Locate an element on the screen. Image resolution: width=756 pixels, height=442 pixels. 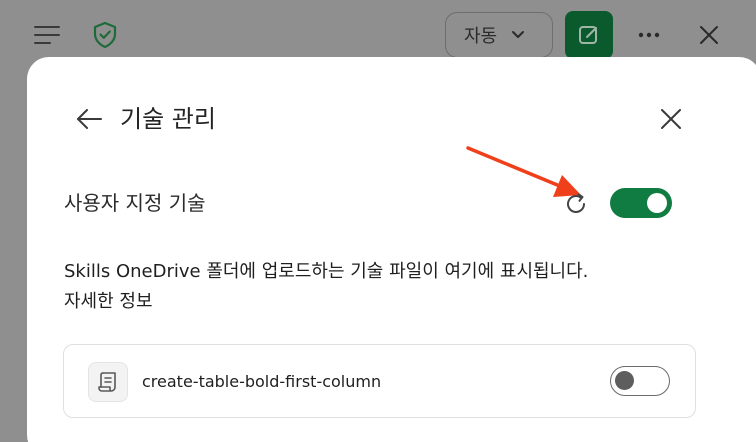
close-button is located at coordinates (671, 119).